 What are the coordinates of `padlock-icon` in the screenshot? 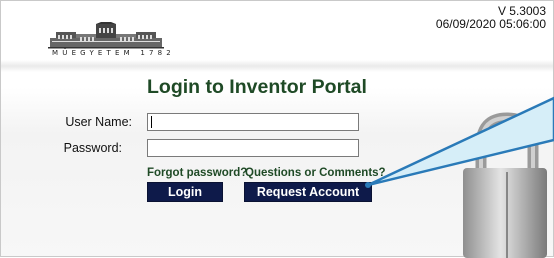 It's located at (505, 185).